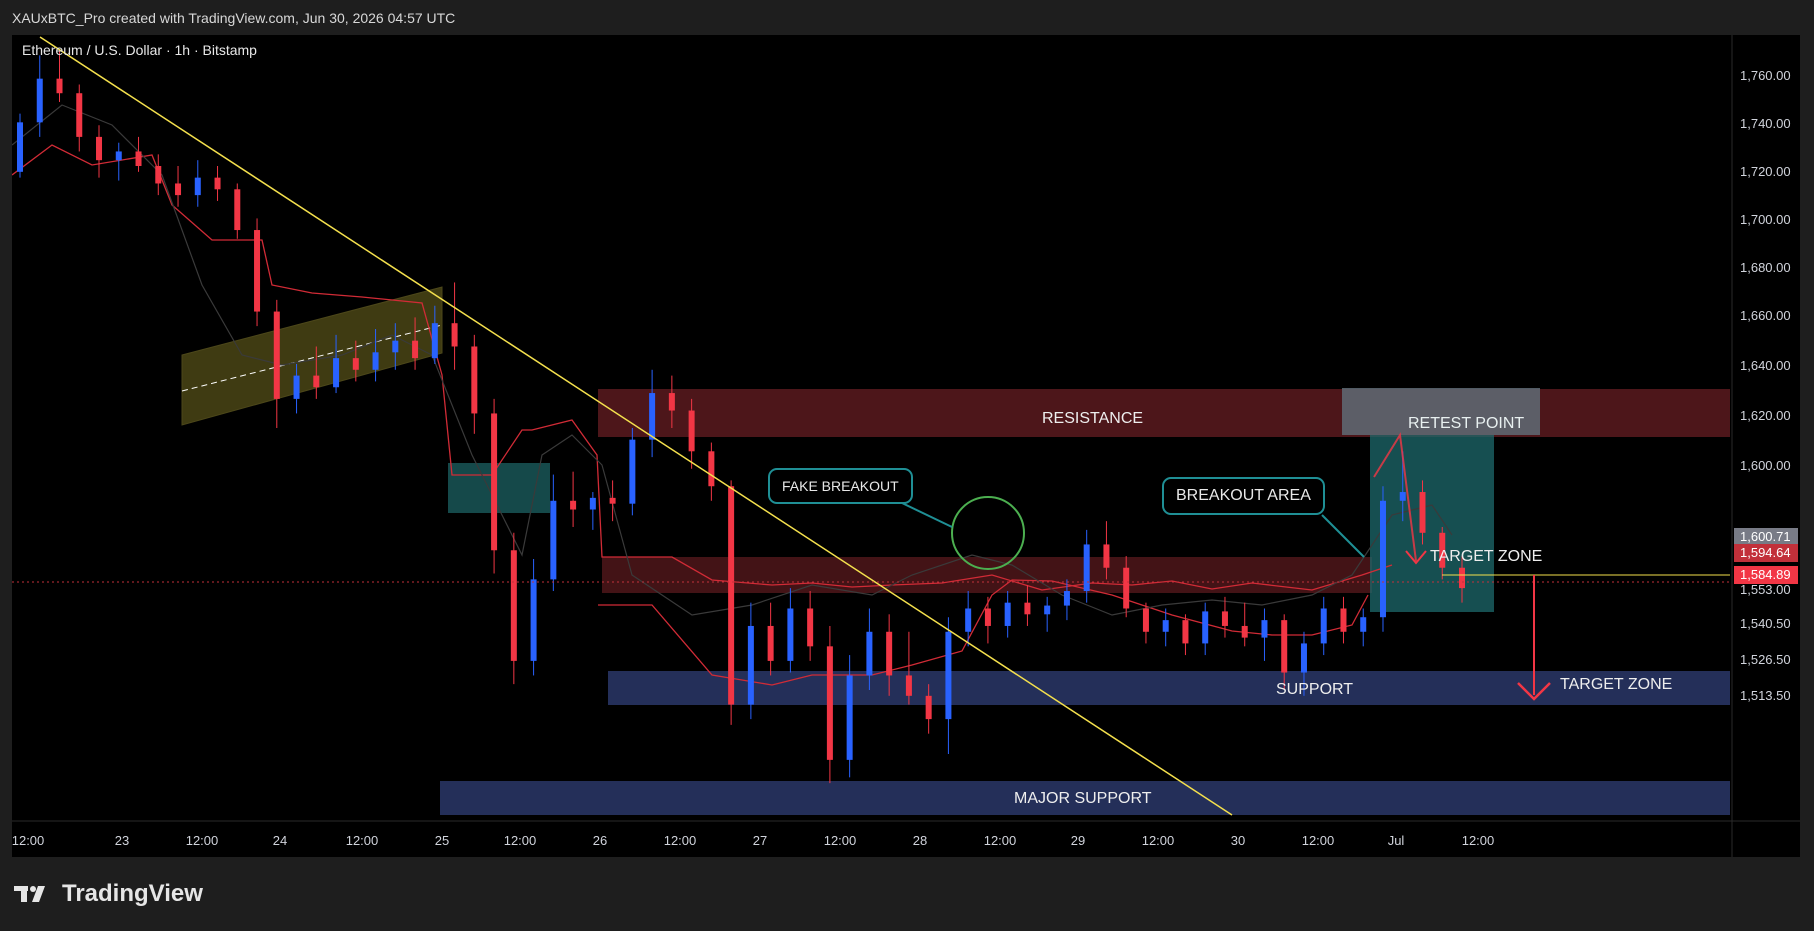 The width and height of the screenshot is (1814, 931). I want to click on time-tick-label: 24, so click(280, 840).